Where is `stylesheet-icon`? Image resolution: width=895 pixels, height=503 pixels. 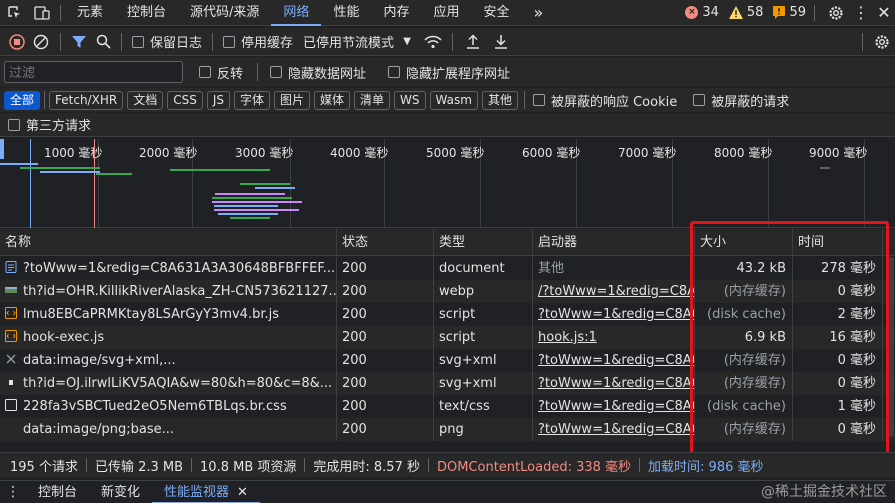 stylesheet-icon is located at coordinates (11, 403).